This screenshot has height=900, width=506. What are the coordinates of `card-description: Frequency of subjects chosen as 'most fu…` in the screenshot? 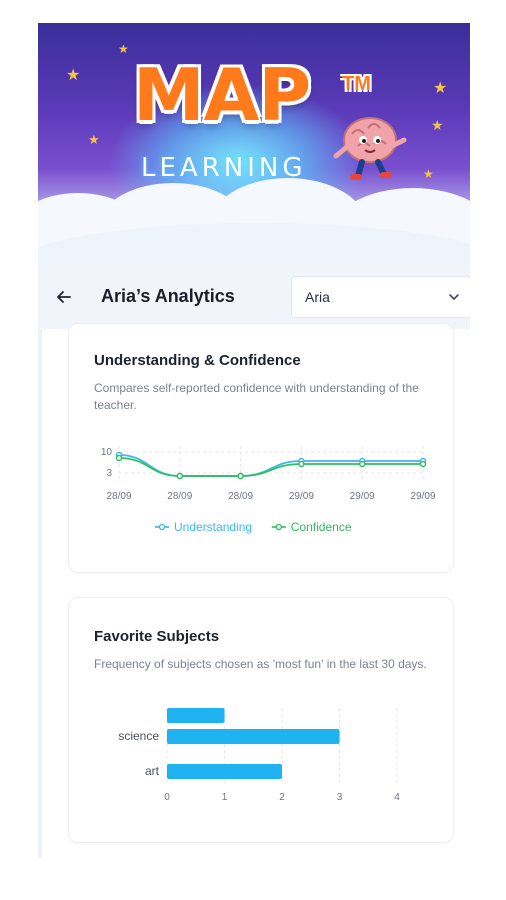 It's located at (260, 664).